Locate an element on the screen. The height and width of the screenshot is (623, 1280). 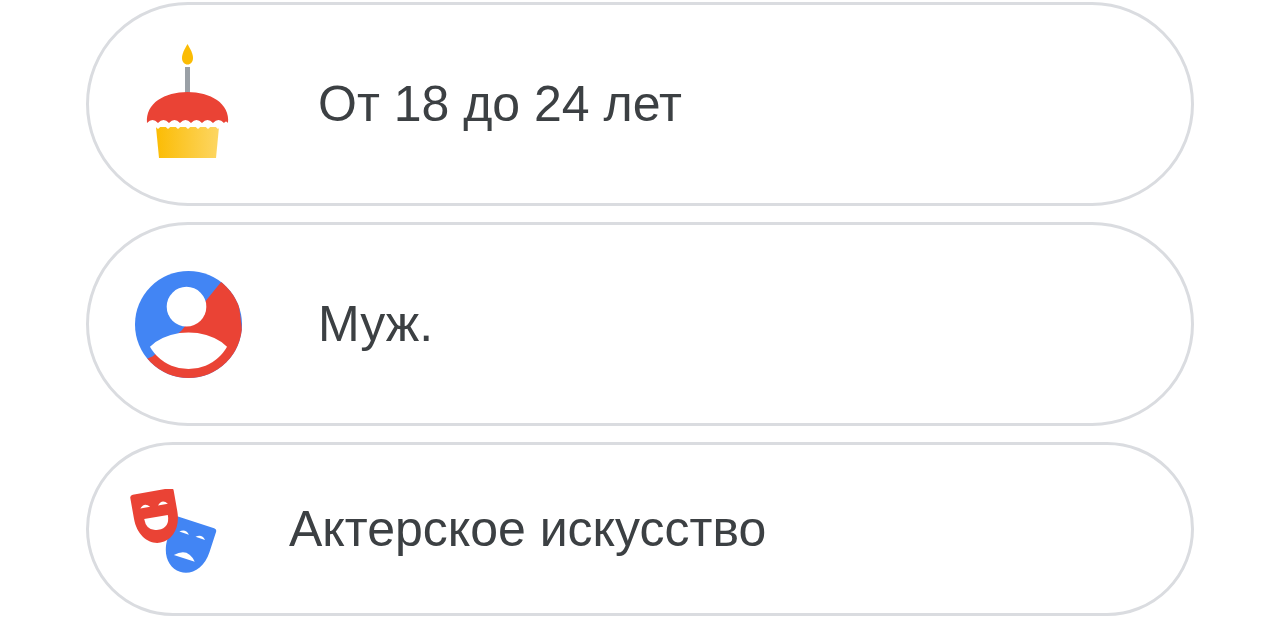
cake-icon is located at coordinates (187, 100).